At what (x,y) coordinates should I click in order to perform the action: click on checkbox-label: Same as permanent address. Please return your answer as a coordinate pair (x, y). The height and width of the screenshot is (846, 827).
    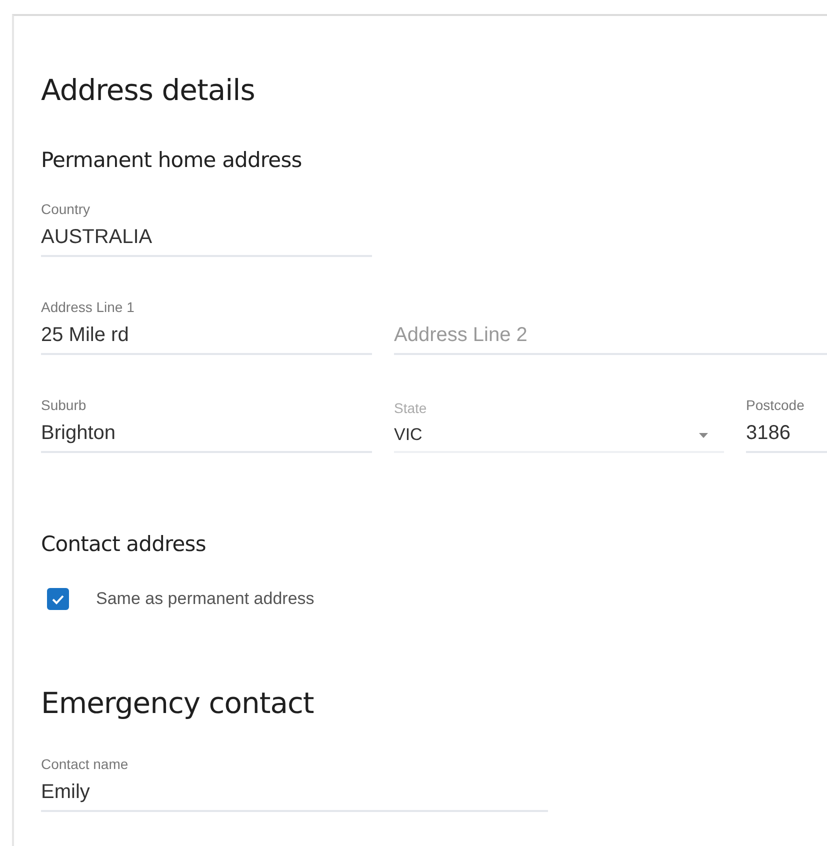
    Looking at the image, I should click on (205, 599).